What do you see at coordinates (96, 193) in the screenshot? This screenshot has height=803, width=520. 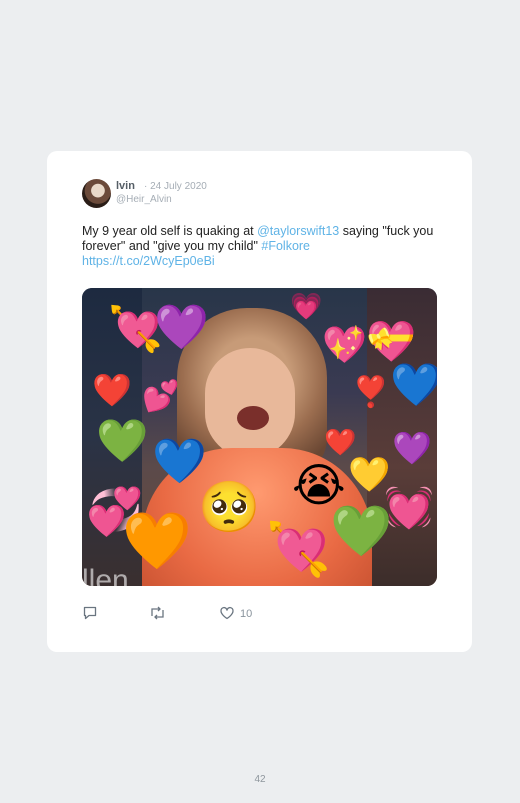 I see `avatar` at bounding box center [96, 193].